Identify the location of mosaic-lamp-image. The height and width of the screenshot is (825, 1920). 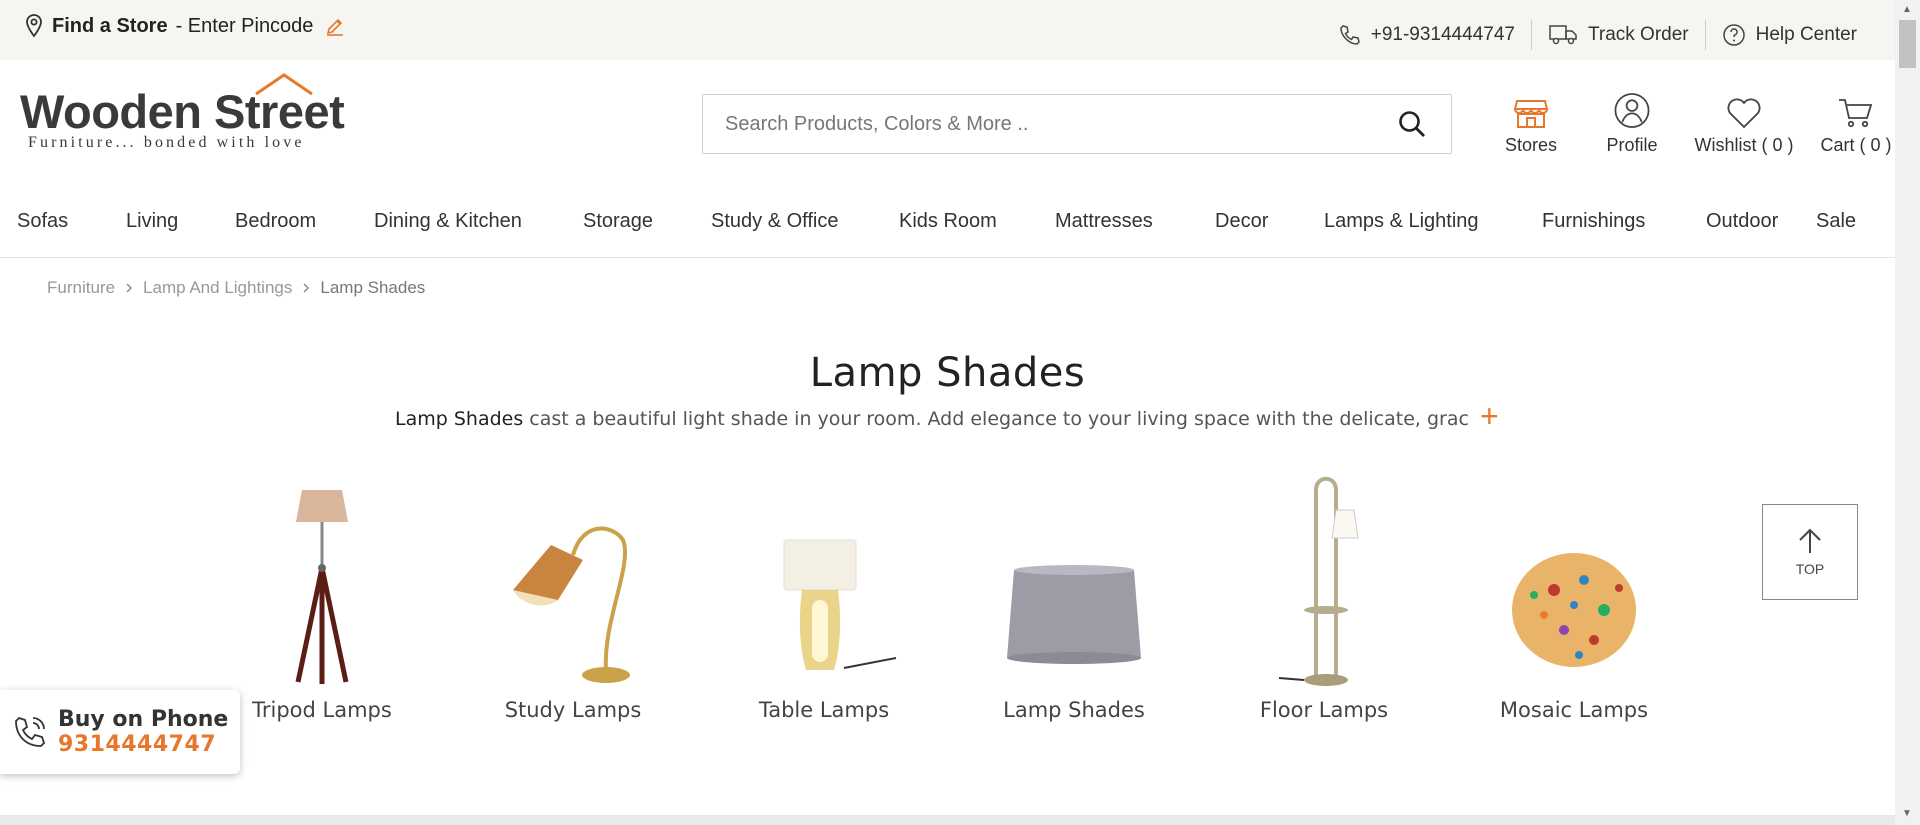
(1574, 580).